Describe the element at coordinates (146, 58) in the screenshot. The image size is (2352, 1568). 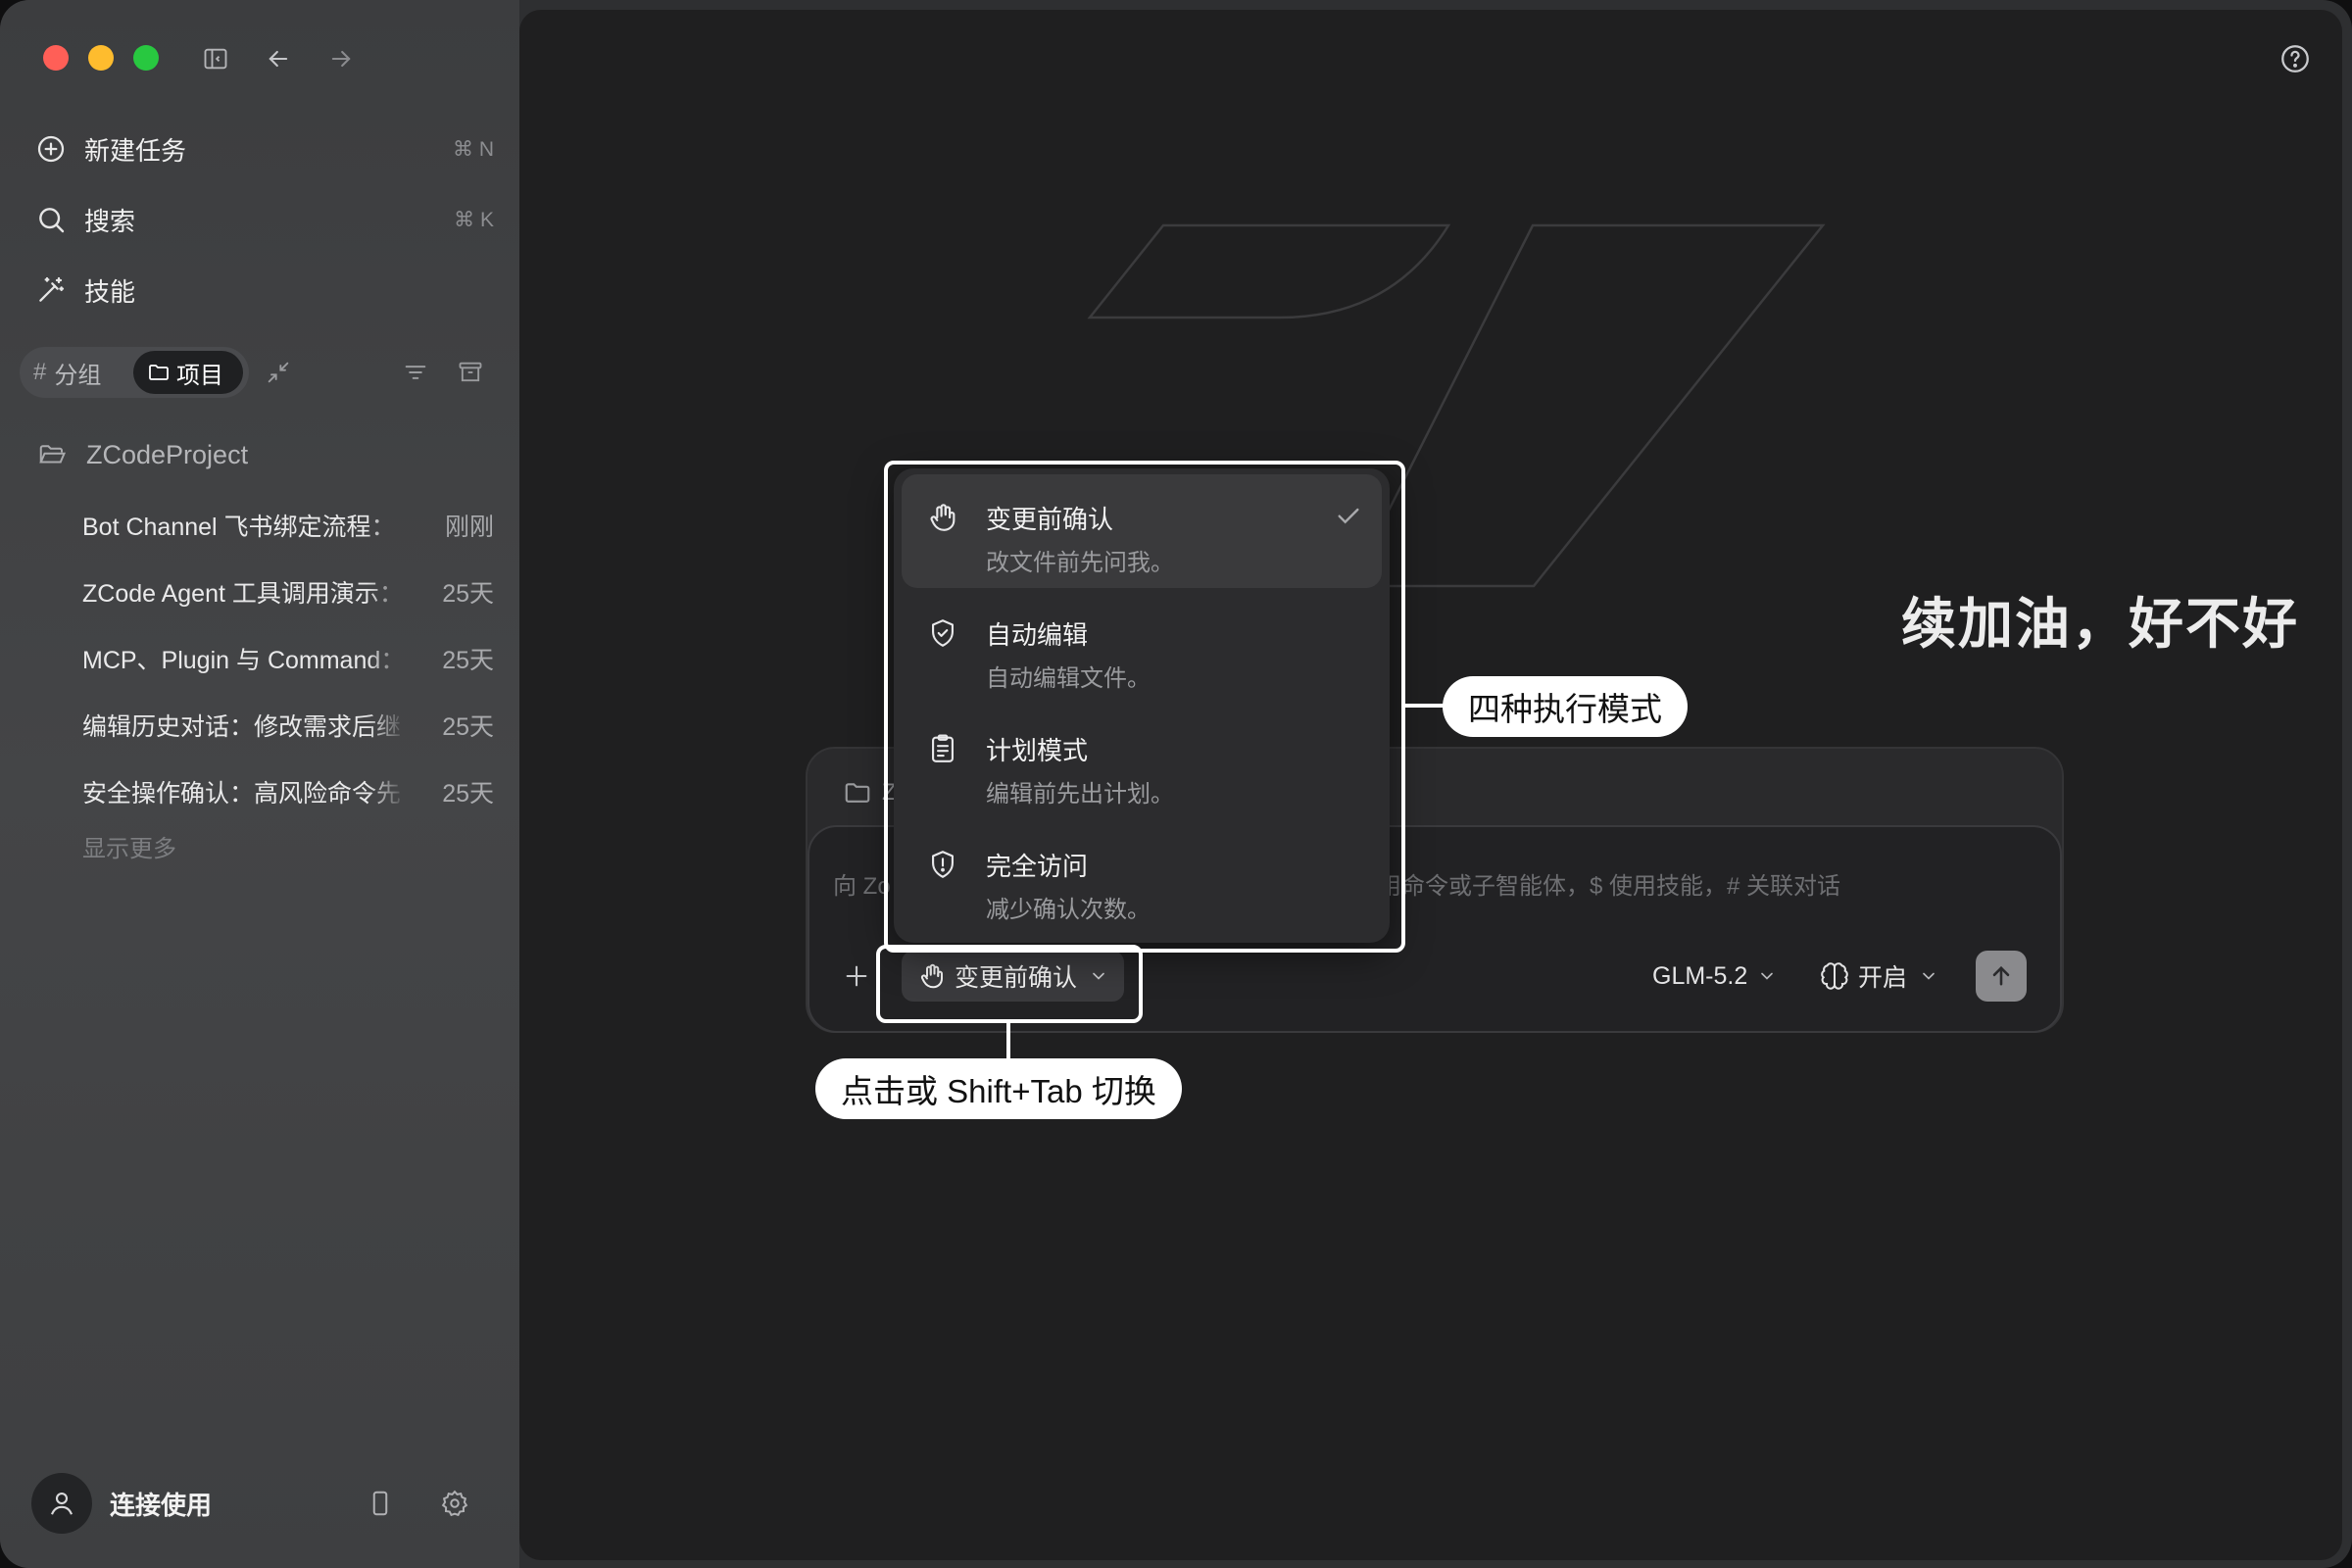
I see `zoom-window-button` at that location.